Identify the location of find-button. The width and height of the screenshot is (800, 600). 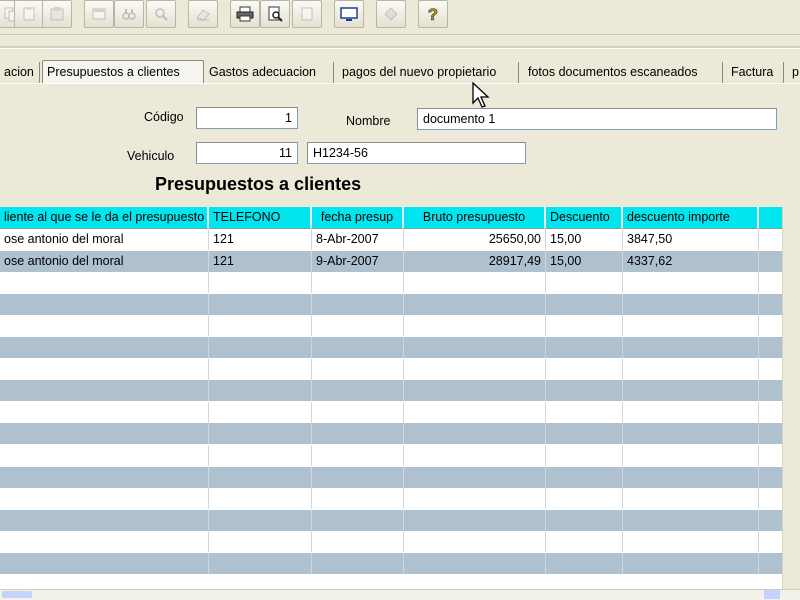
(129, 14).